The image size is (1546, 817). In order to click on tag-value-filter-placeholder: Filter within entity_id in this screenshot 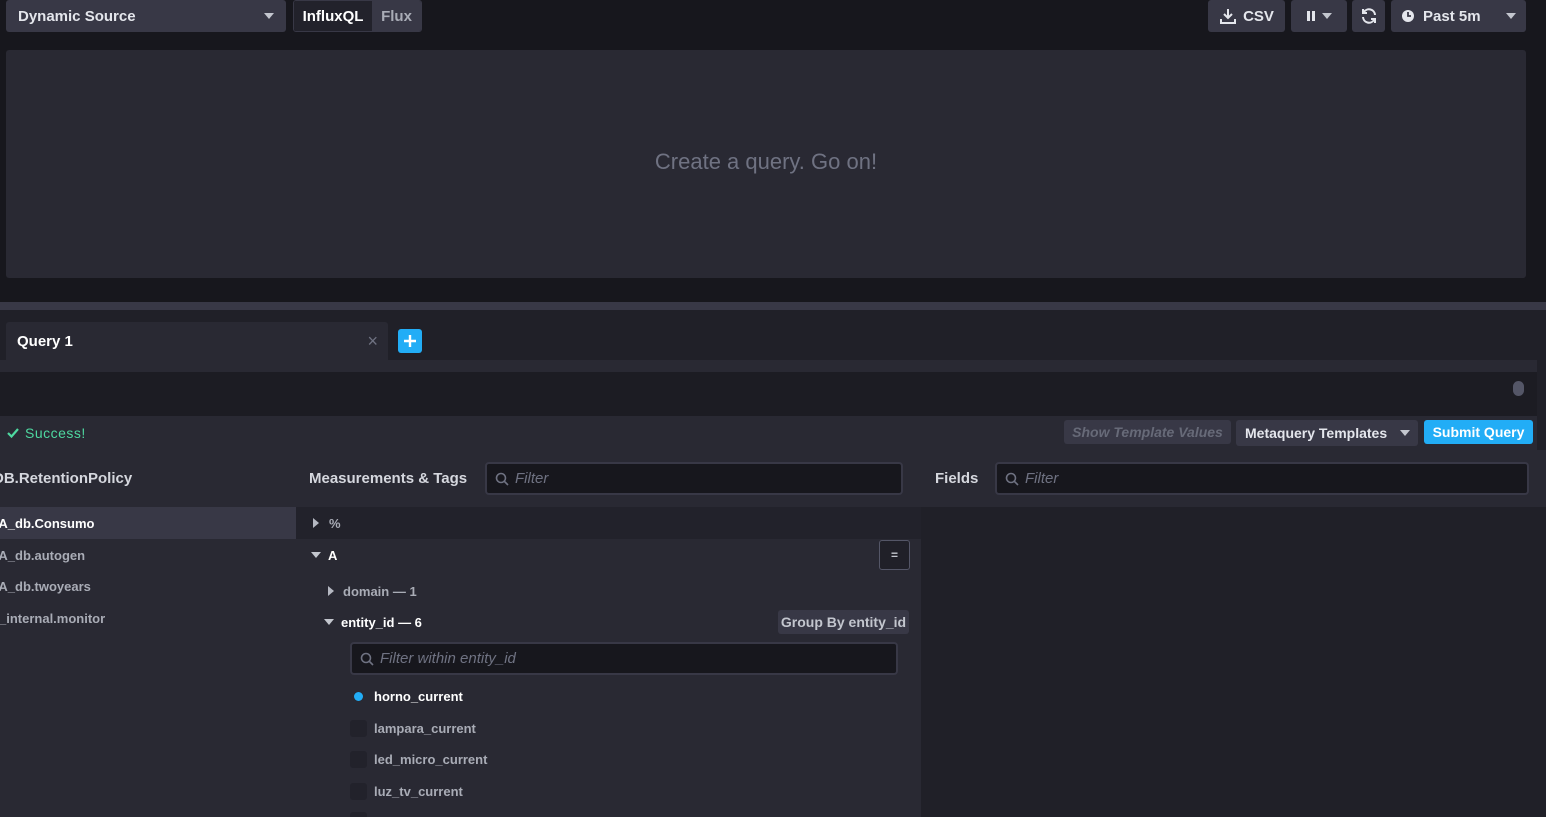, I will do `click(448, 658)`.